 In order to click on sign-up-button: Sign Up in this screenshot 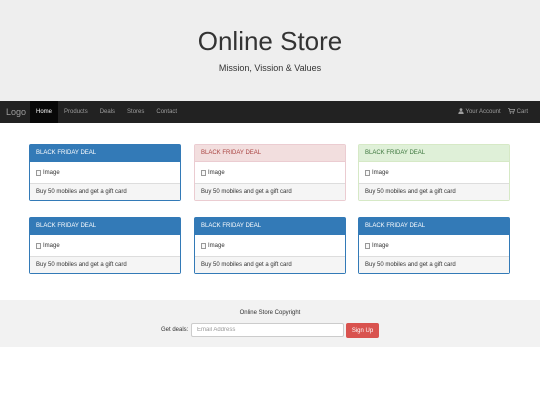, I will do `click(362, 330)`.